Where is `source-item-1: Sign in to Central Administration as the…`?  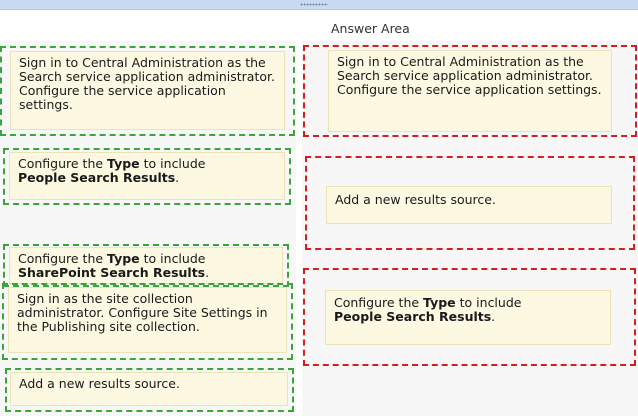
source-item-1: Sign in to Central Administration as the… is located at coordinates (147, 90).